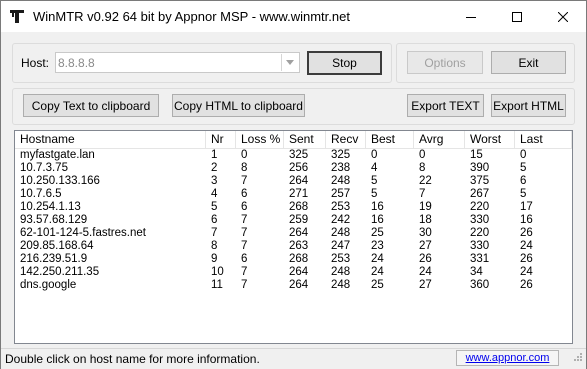 This screenshot has height=369, width=587. Describe the element at coordinates (390, 139) in the screenshot. I see `column-header-best: Best` at that location.